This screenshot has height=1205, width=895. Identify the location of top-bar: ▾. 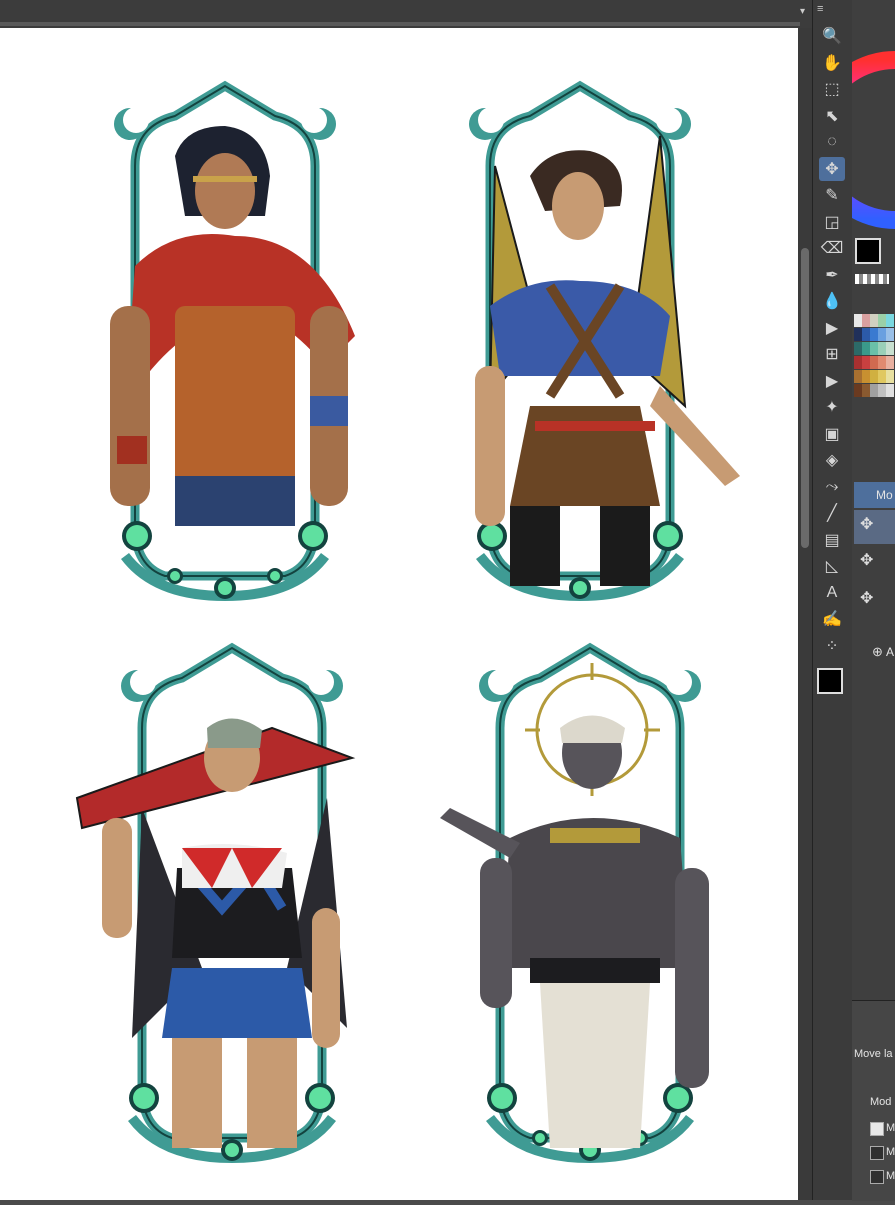
(406, 14).